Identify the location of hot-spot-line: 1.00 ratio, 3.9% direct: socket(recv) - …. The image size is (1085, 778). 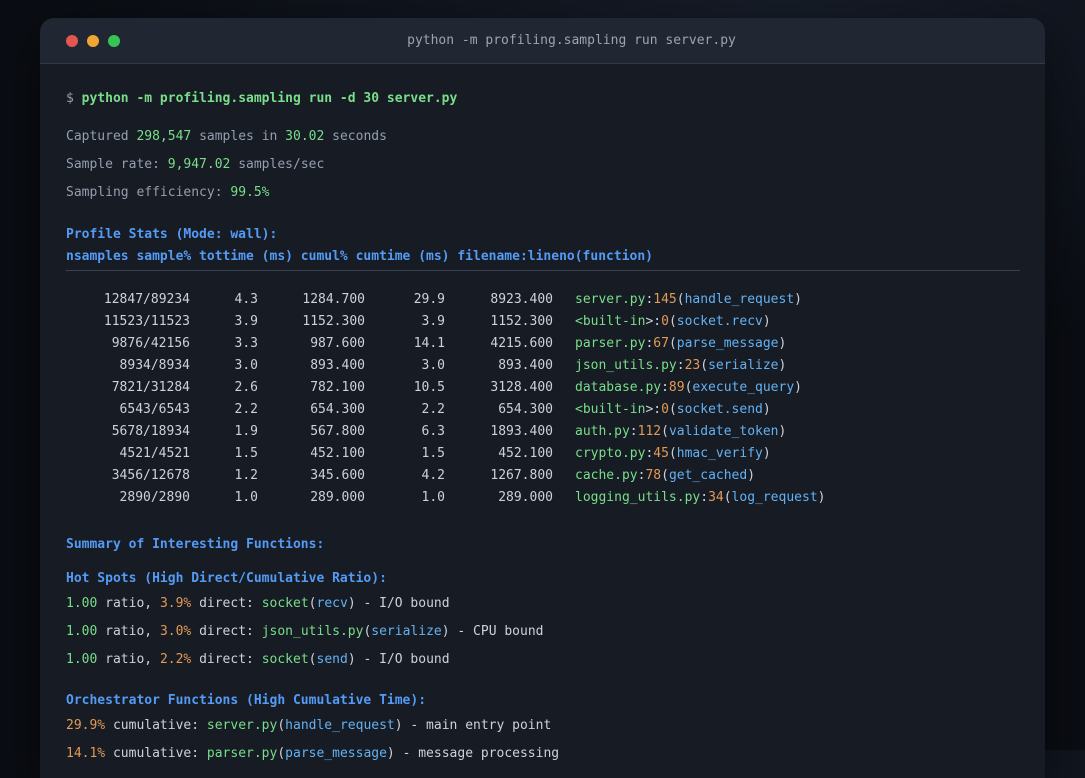
(543, 604).